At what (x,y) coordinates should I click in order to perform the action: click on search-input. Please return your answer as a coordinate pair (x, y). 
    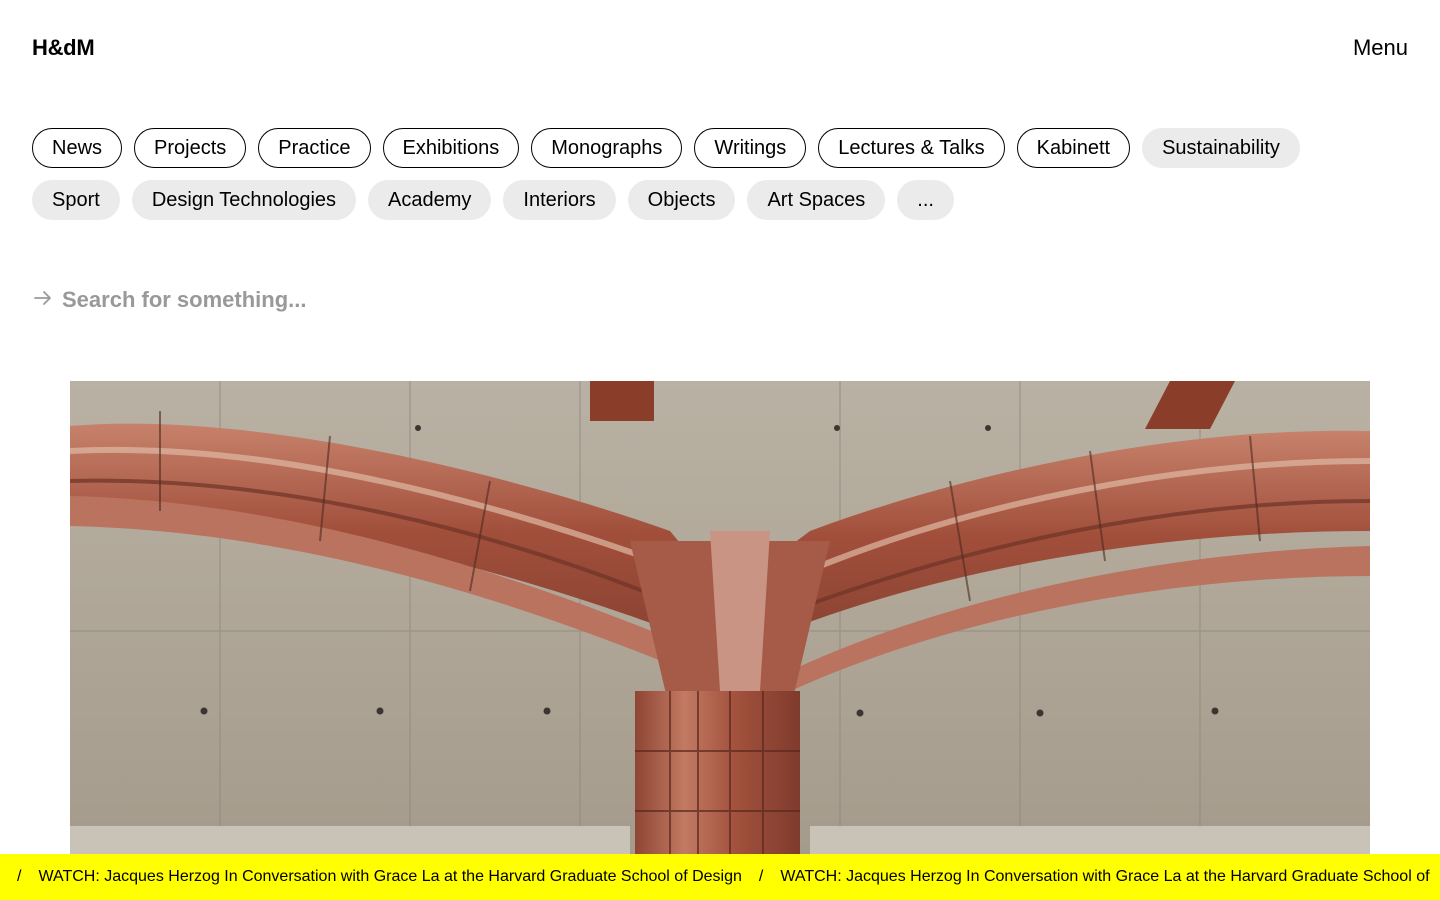
    Looking at the image, I should click on (382, 300).